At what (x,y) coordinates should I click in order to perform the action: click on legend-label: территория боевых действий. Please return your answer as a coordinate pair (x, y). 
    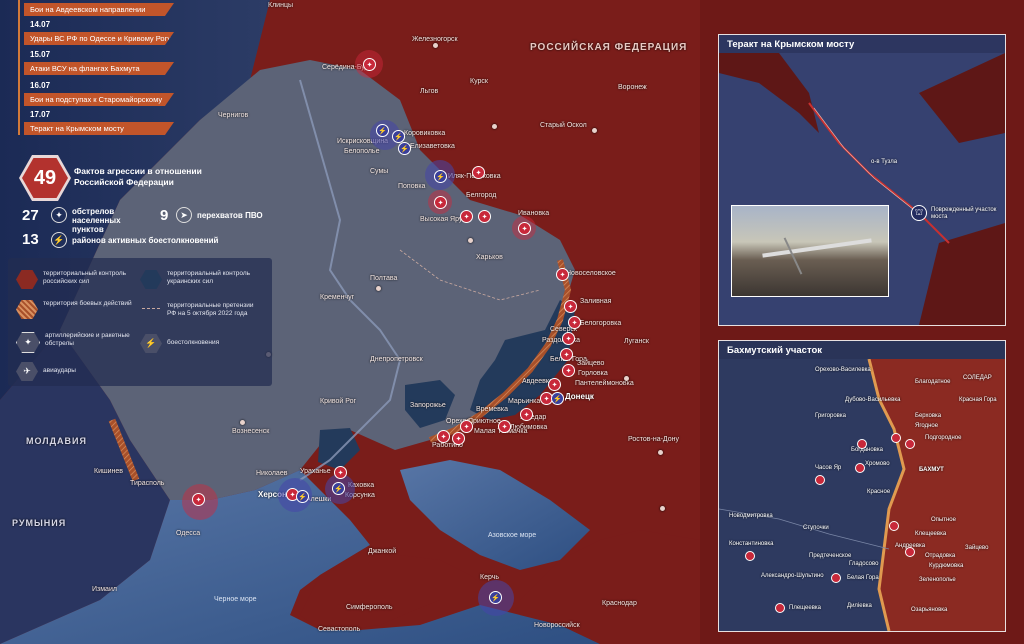
    Looking at the image, I should click on (87, 303).